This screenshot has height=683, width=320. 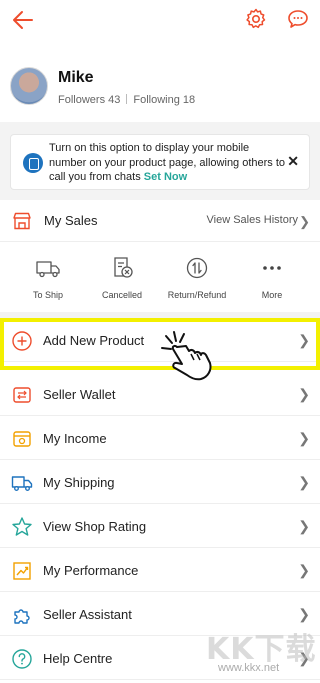 What do you see at coordinates (29, 86) in the screenshot?
I see `avatar` at bounding box center [29, 86].